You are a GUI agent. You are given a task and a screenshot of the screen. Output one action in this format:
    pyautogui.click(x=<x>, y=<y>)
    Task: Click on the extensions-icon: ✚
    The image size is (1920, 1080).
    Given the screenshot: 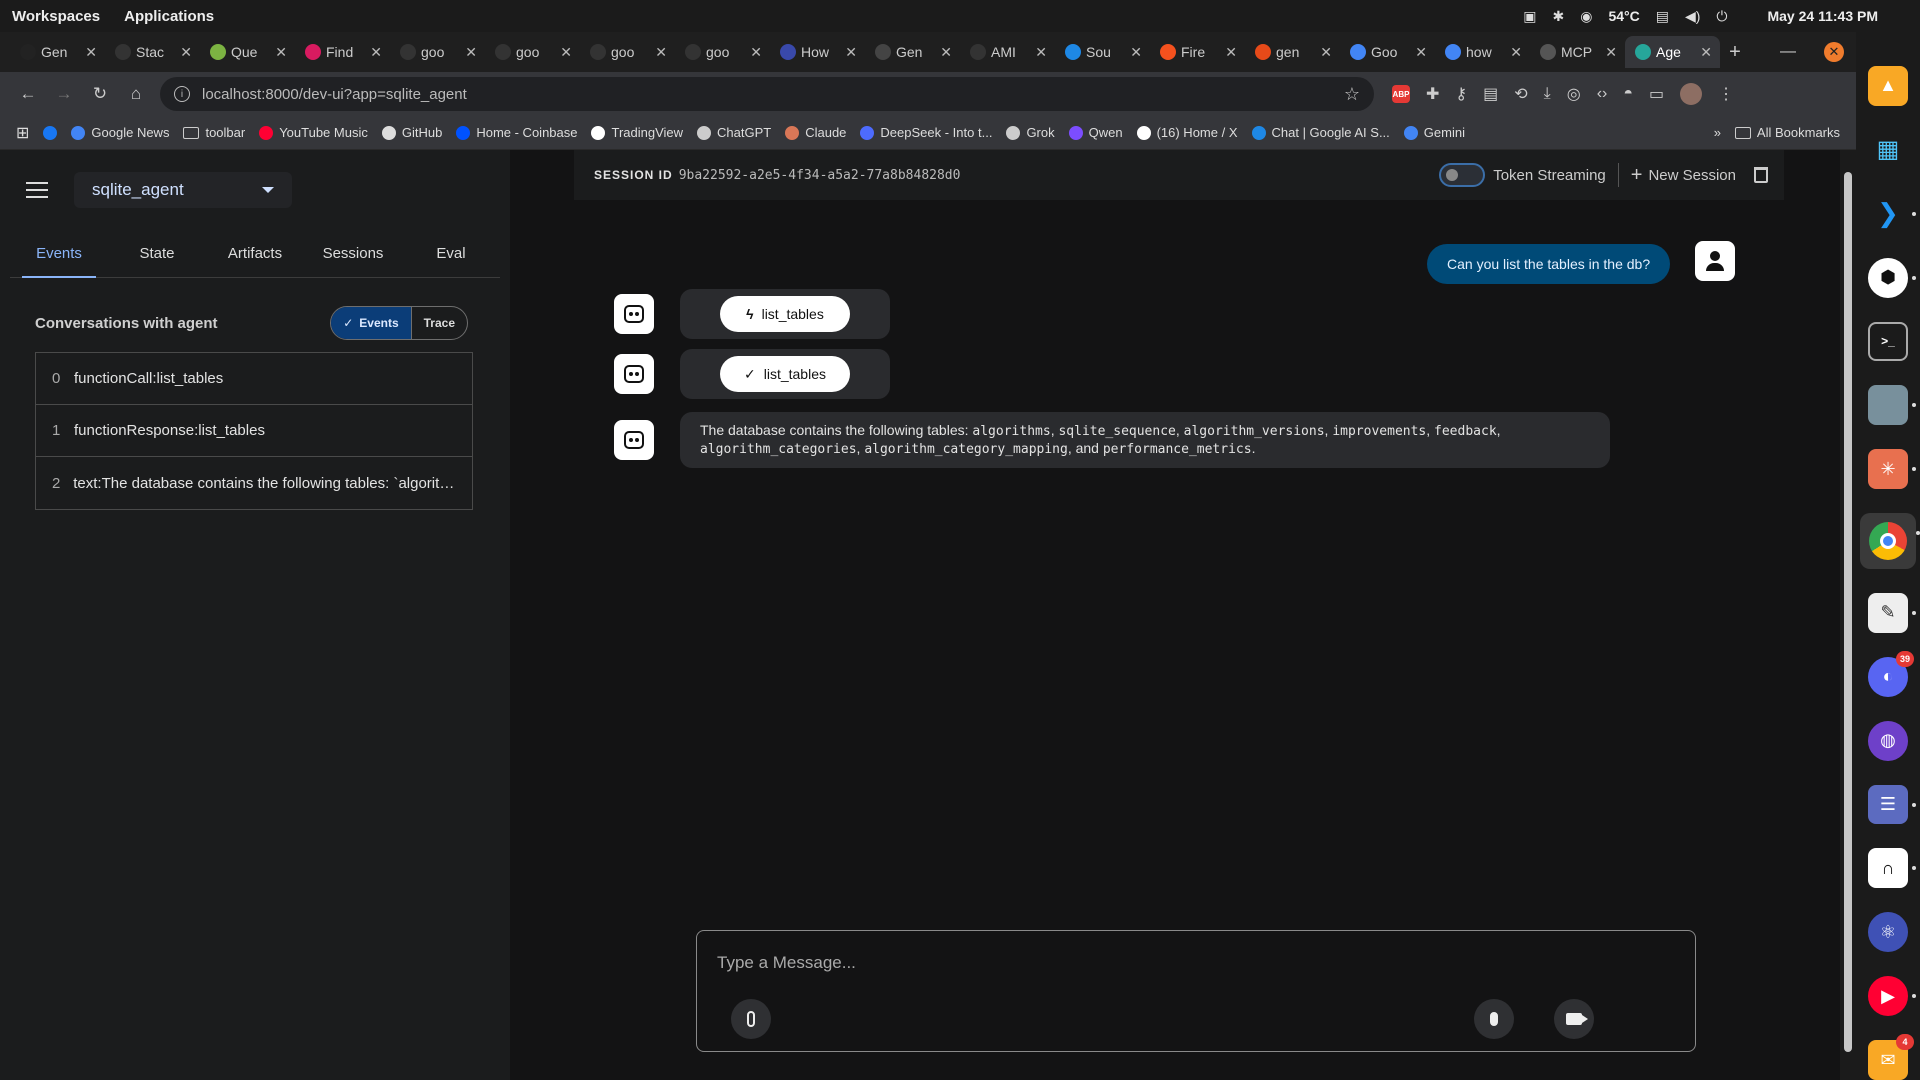 What is the action you would take?
    pyautogui.click(x=1432, y=94)
    